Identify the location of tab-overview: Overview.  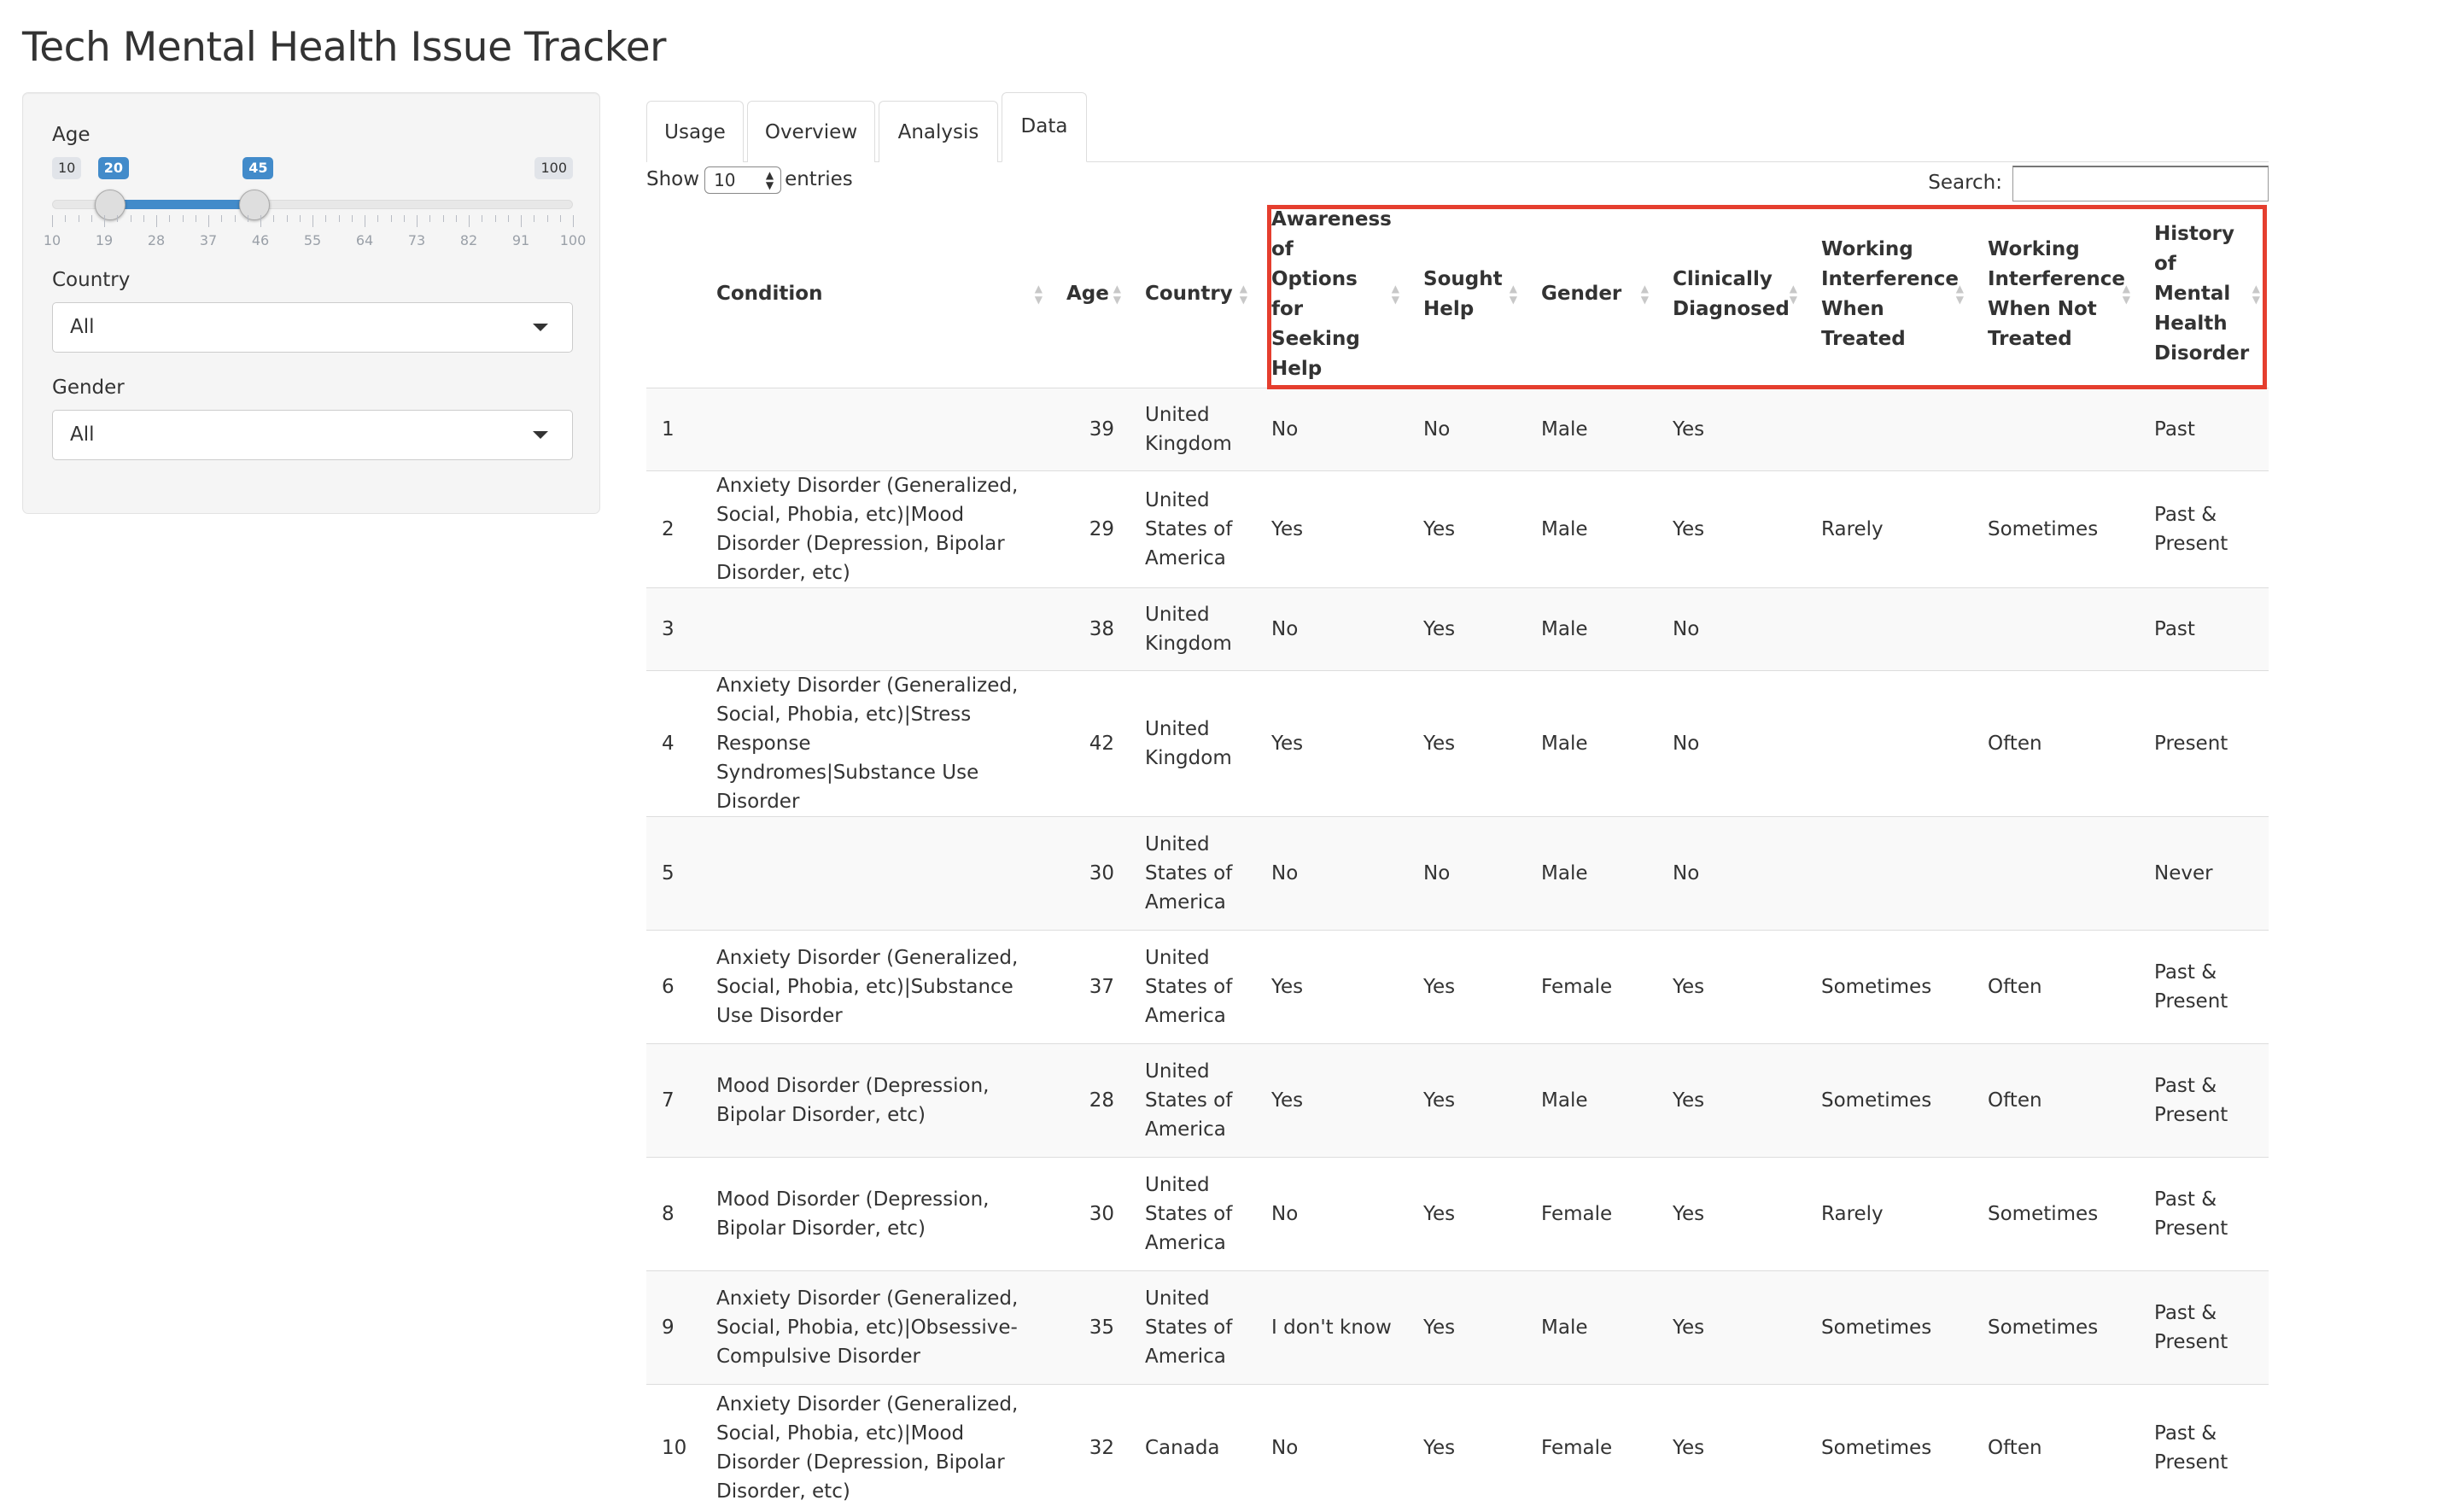
(811, 131).